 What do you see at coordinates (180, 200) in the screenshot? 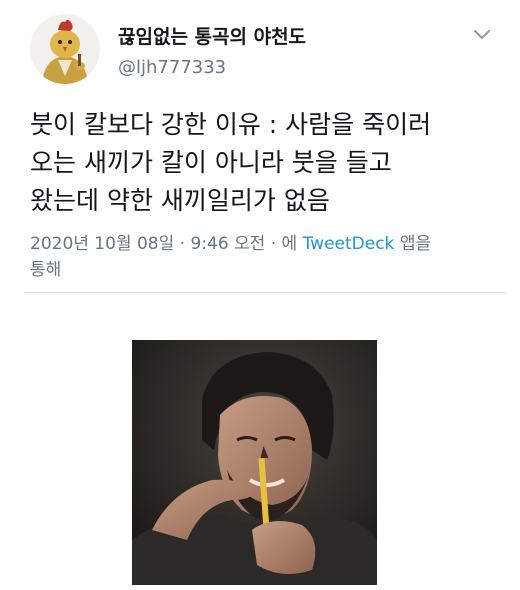
I see `tweet-text-line: 왔는데 약한 새끼일리가 없음` at bounding box center [180, 200].